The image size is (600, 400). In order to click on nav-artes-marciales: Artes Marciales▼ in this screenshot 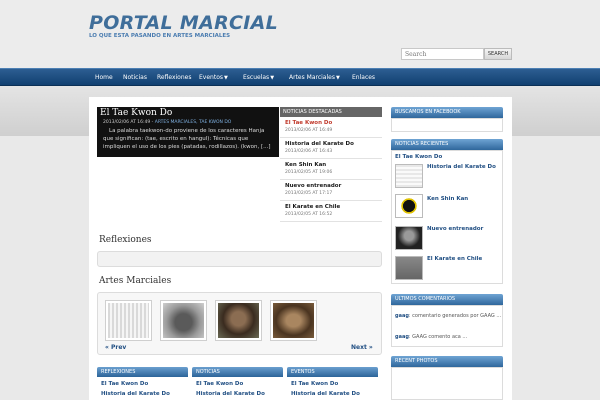, I will do `click(314, 77)`.